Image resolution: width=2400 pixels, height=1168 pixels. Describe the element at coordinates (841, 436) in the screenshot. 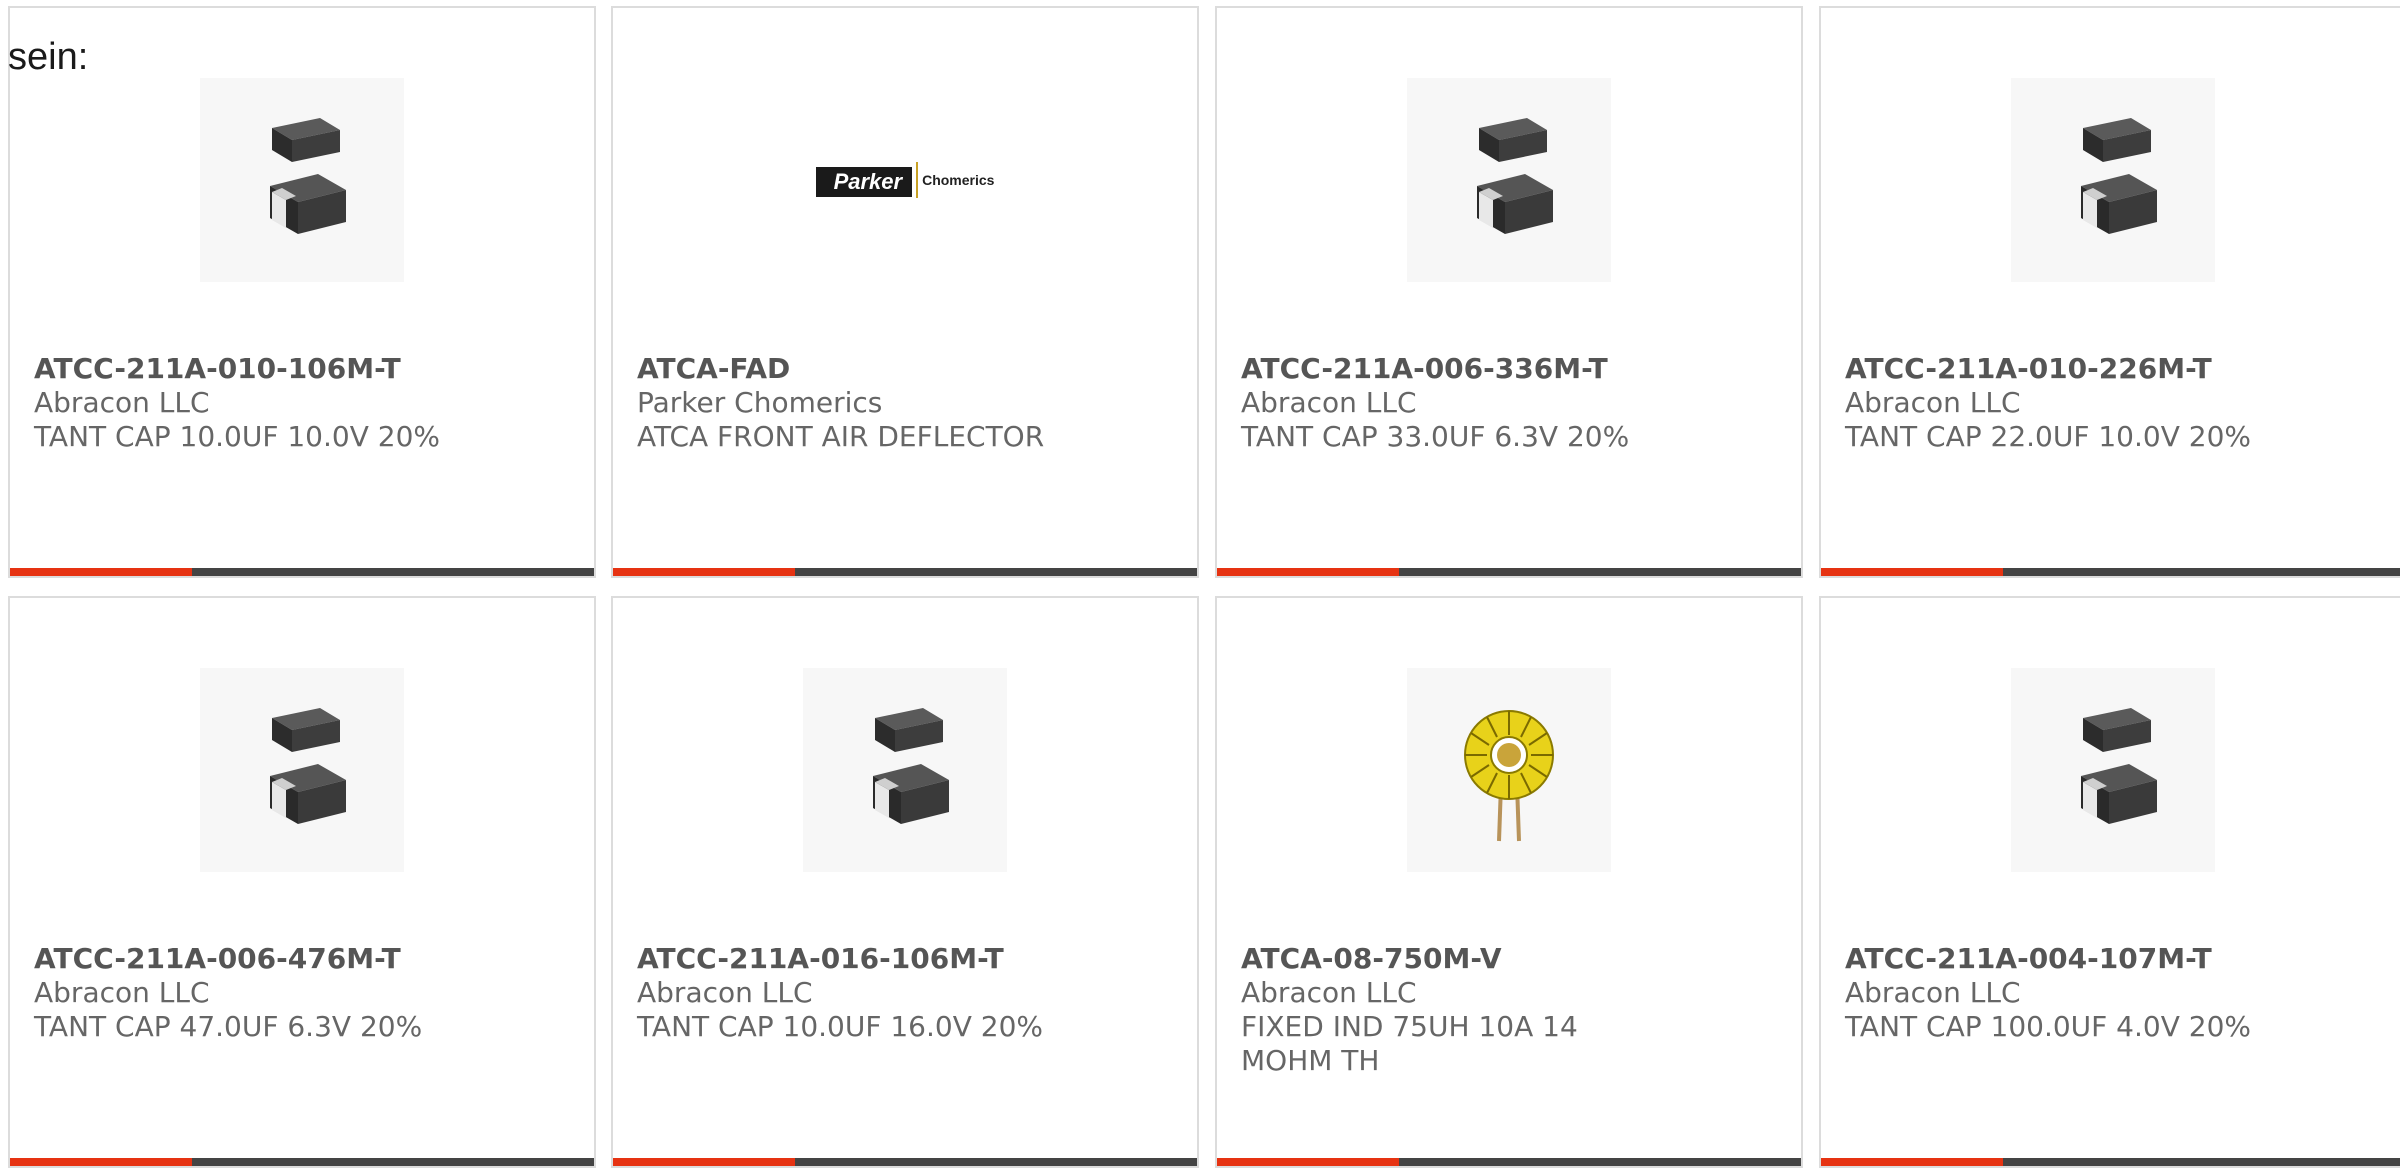

I see `description-label: ATCA FRONT AIR DEFLECTOR` at that location.